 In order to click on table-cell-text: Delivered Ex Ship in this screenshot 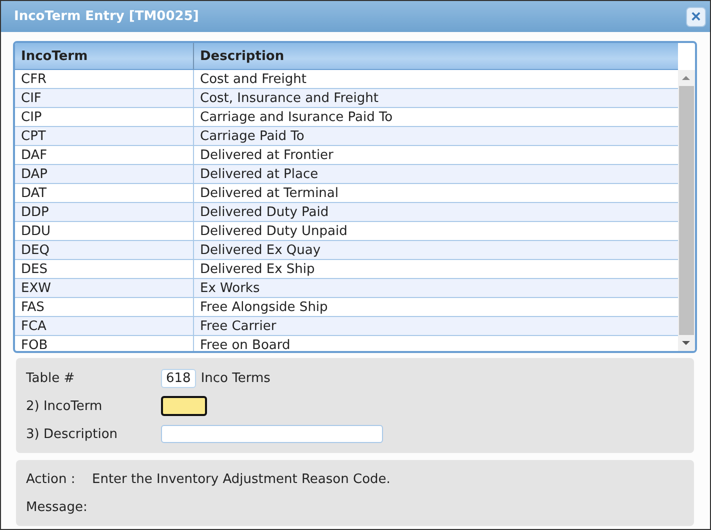, I will do `click(257, 269)`.